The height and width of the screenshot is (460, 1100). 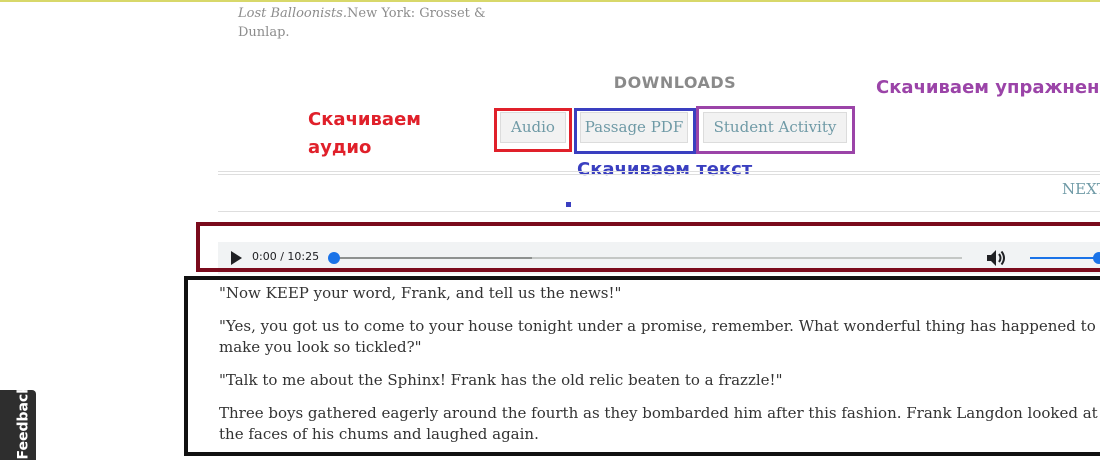 I want to click on feedback-label: Feedback, so click(x=24, y=421).